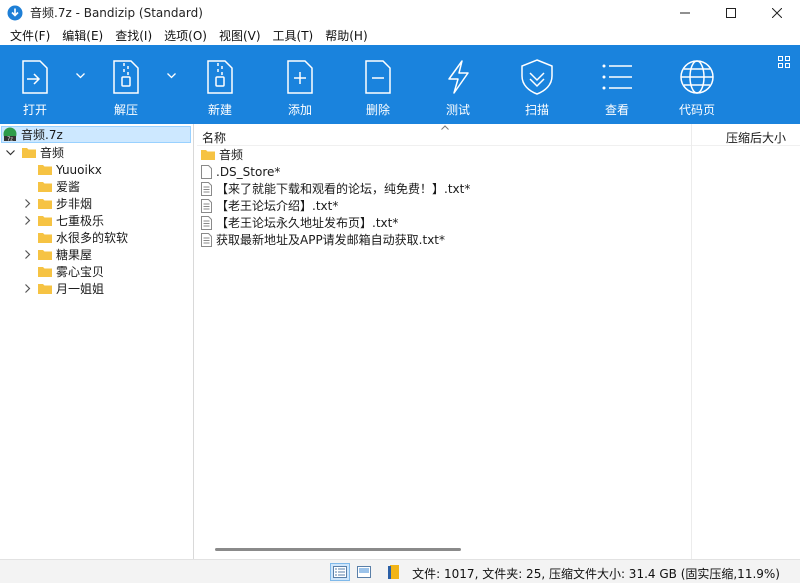  What do you see at coordinates (57, 203) in the screenshot?
I see `tree-item-child: 步非烟` at bounding box center [57, 203].